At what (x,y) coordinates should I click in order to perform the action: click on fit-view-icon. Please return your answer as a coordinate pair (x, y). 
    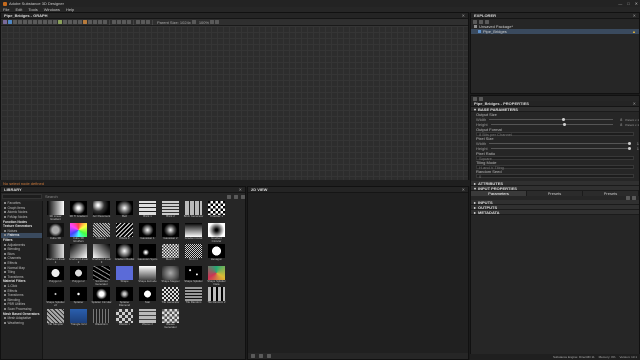
    Looking at the image, I should click on (212, 22).